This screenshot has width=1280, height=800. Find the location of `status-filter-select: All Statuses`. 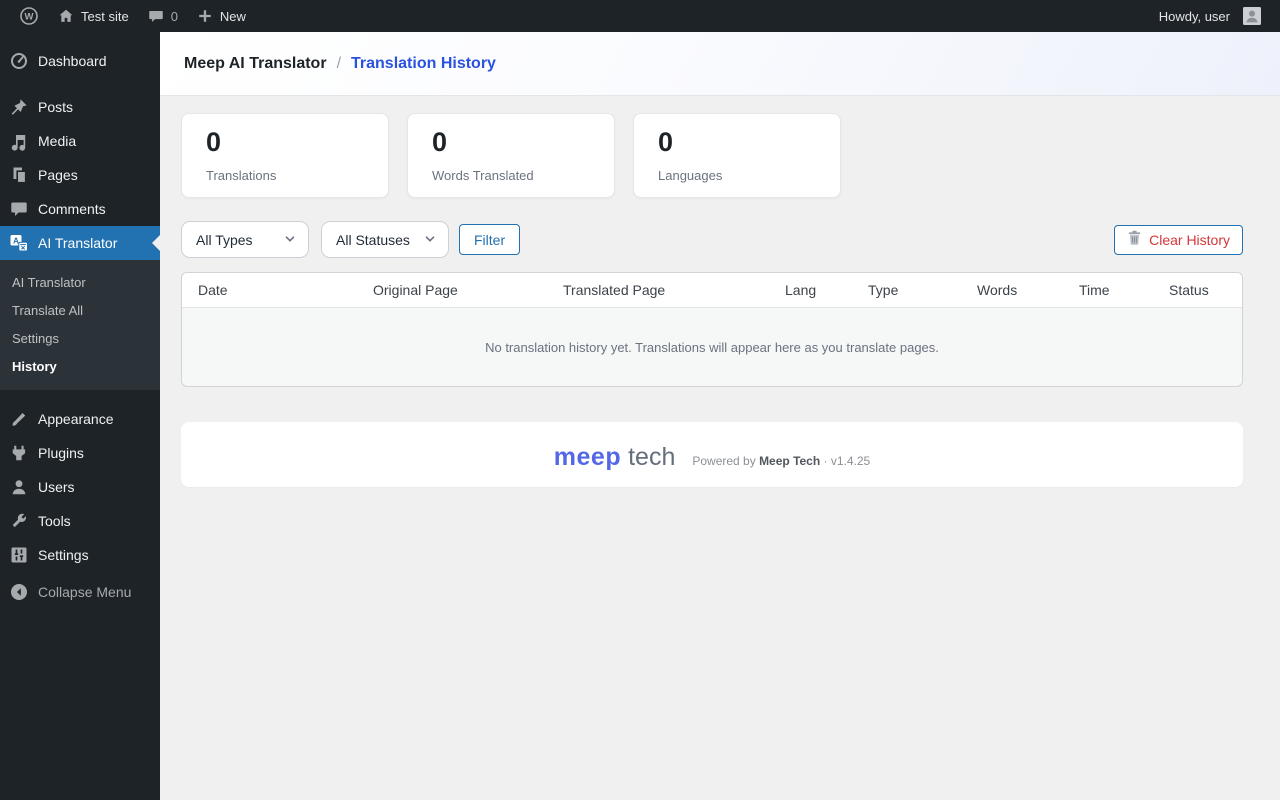

status-filter-select: All Statuses is located at coordinates (385, 239).